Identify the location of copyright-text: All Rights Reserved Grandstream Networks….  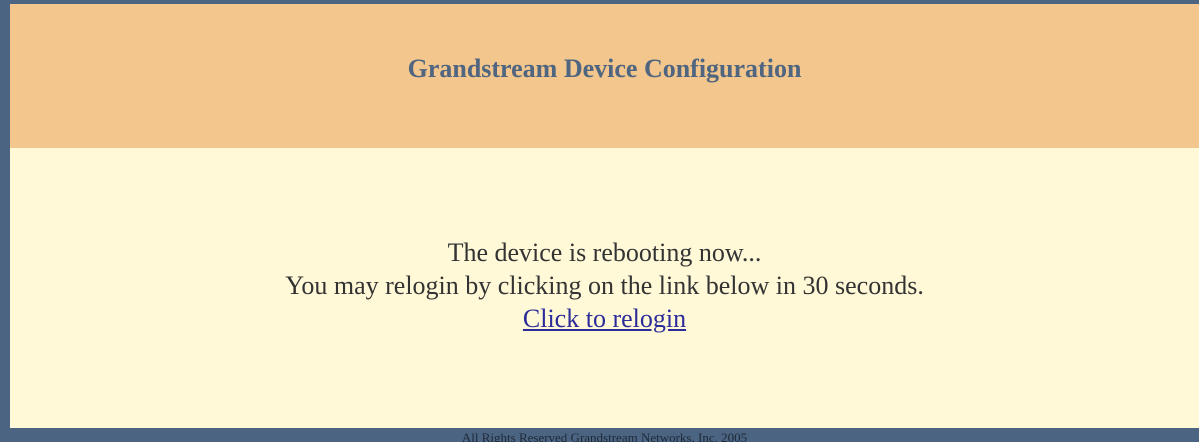
(604, 436).